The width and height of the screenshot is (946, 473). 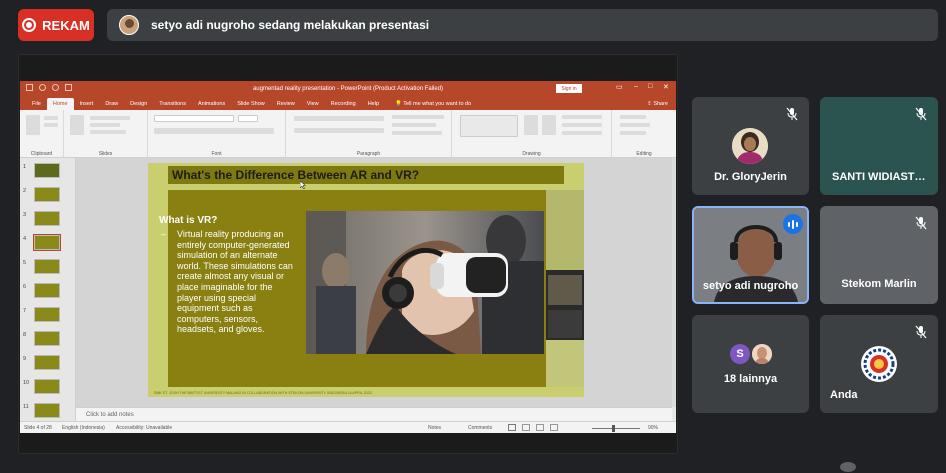 I want to click on ribbon-label-slides: Slides, so click(x=105, y=154).